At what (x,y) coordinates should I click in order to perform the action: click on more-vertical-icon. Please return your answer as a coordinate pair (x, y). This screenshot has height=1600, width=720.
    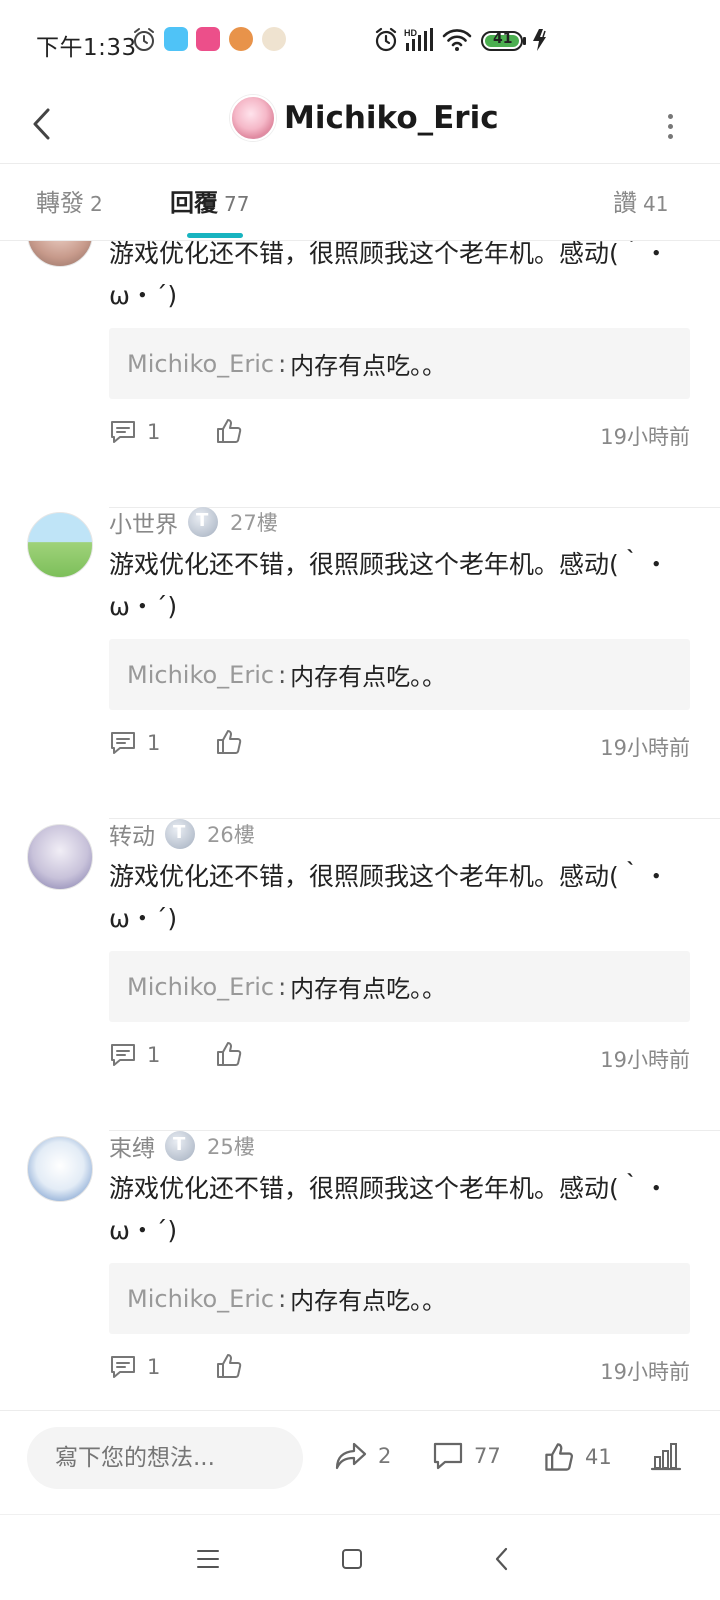
    Looking at the image, I should click on (670, 116).